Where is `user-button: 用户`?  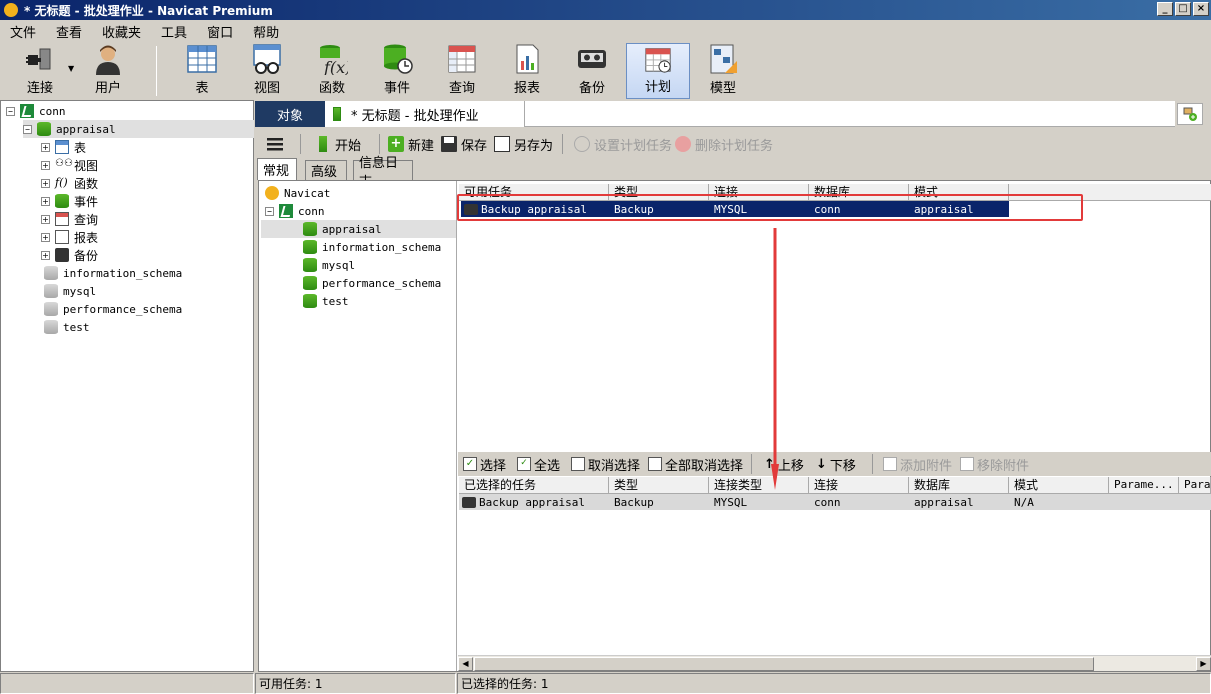 user-button: 用户 is located at coordinates (108, 71).